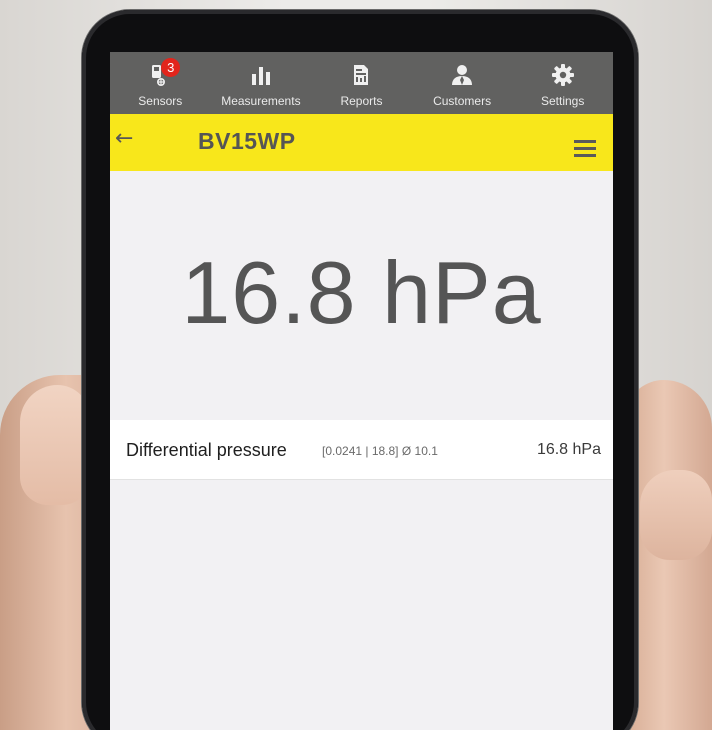  I want to click on person-icon, so click(462, 75).